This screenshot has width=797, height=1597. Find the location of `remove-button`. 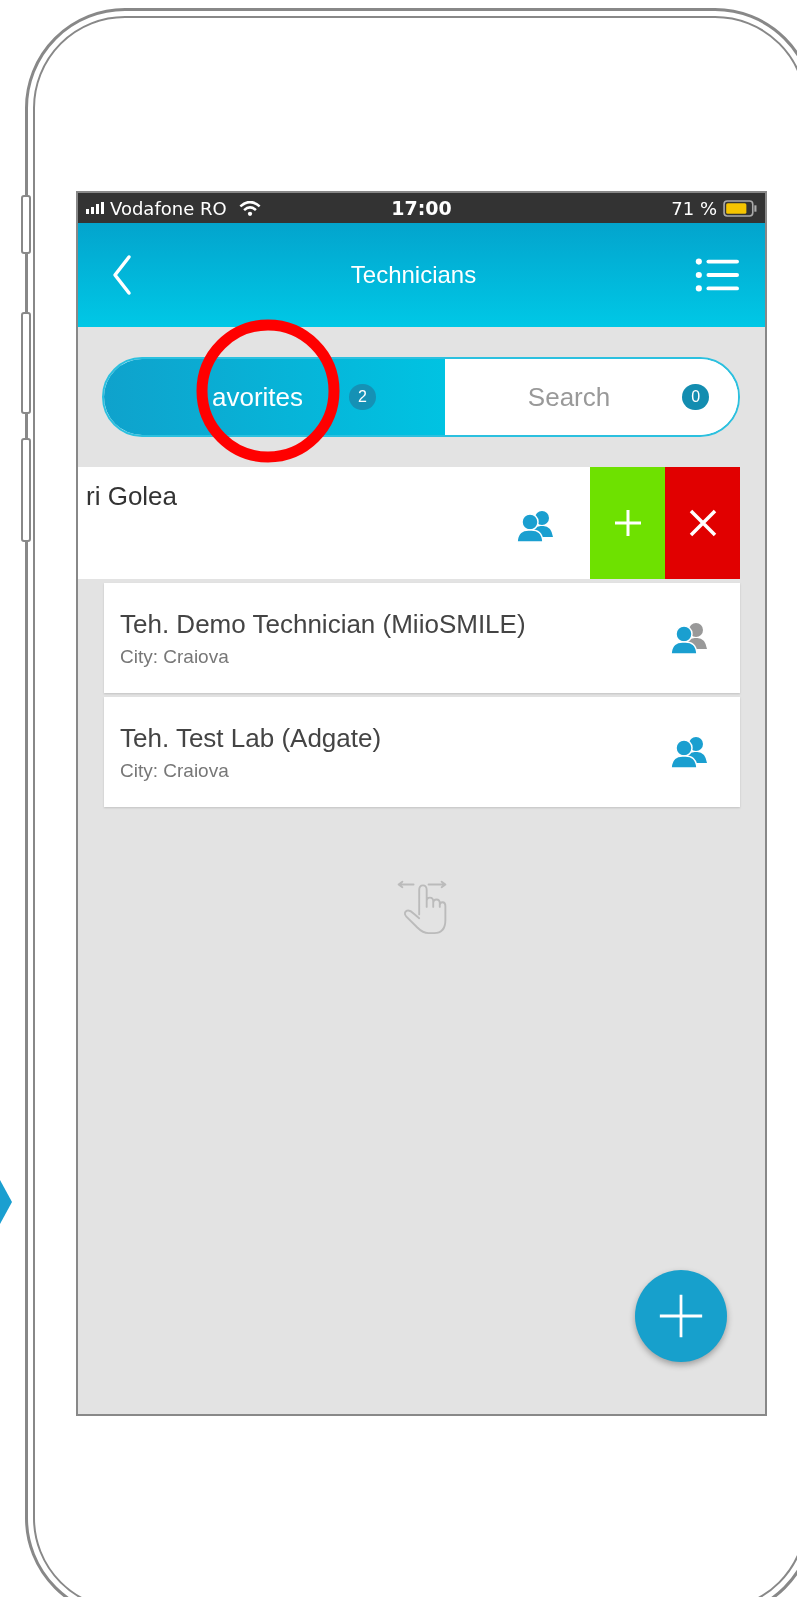

remove-button is located at coordinates (702, 523).